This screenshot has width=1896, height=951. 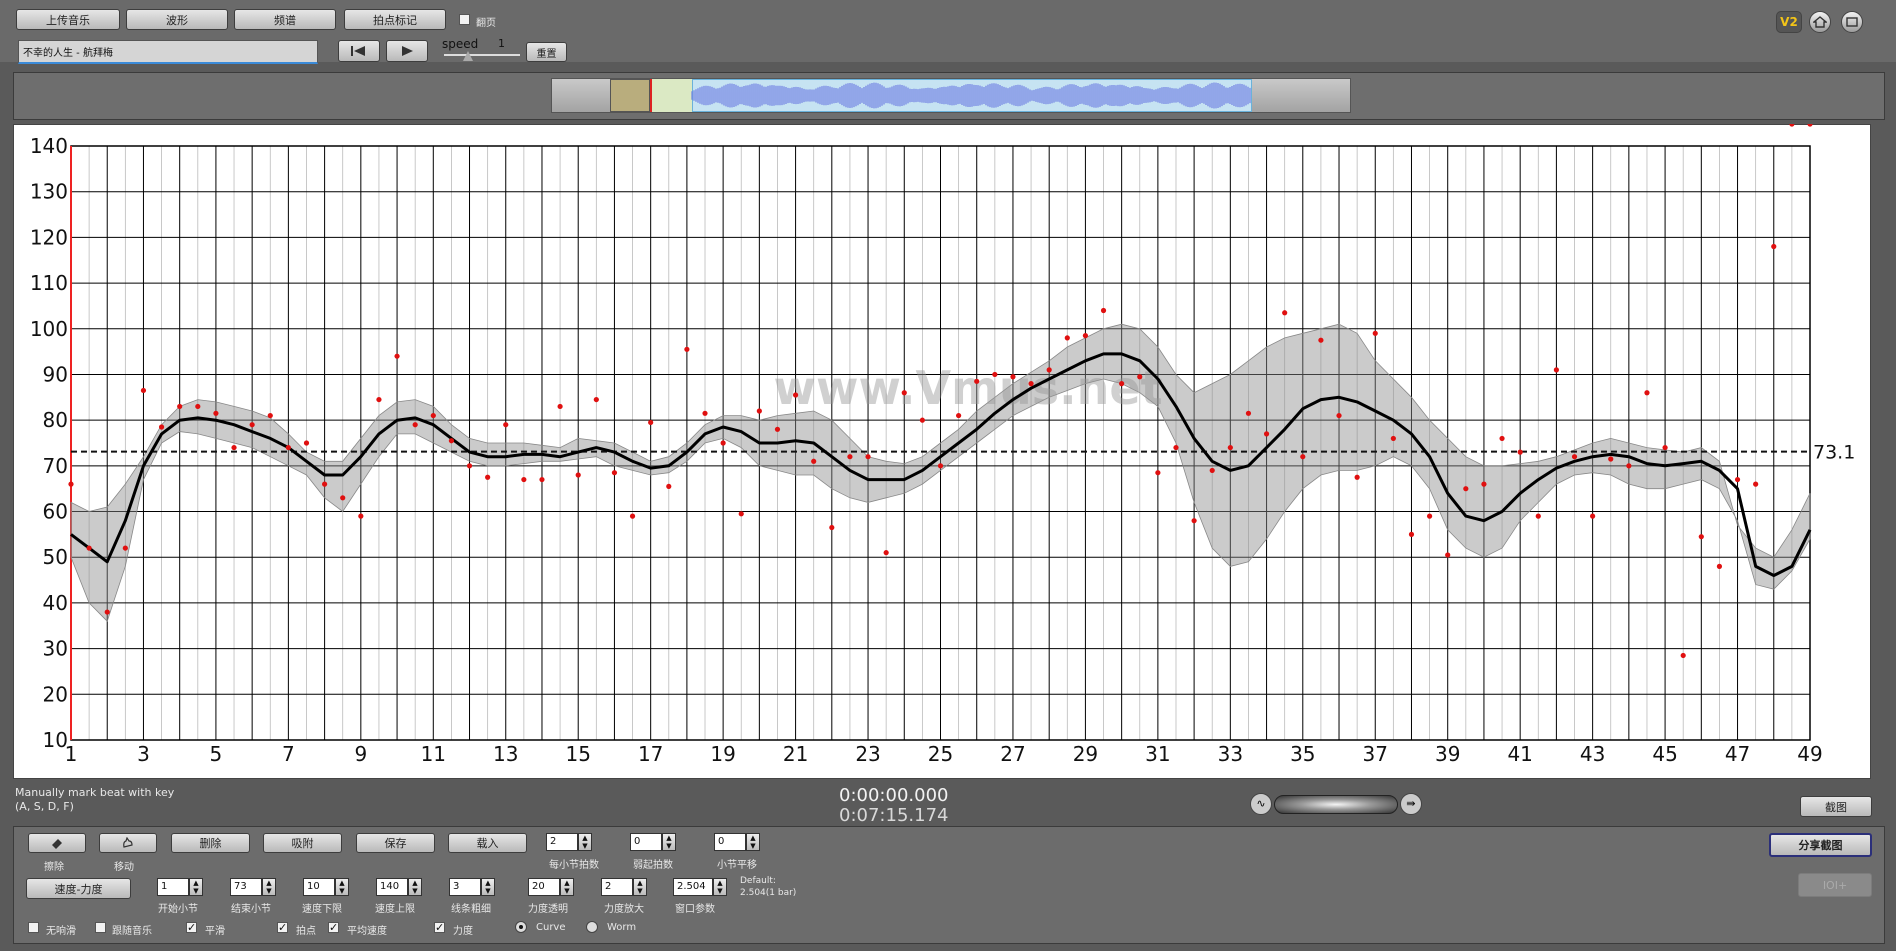 What do you see at coordinates (592, 927) in the screenshot?
I see `worm-radio` at bounding box center [592, 927].